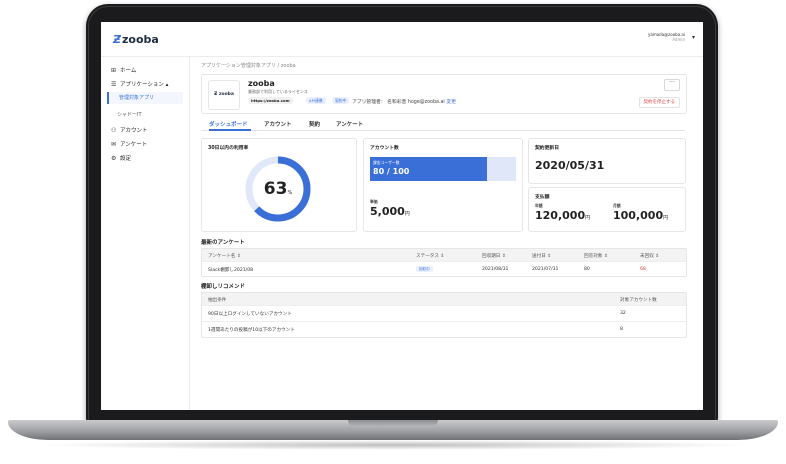  I want to click on sidebar-item-label: アカウント, so click(134, 131).